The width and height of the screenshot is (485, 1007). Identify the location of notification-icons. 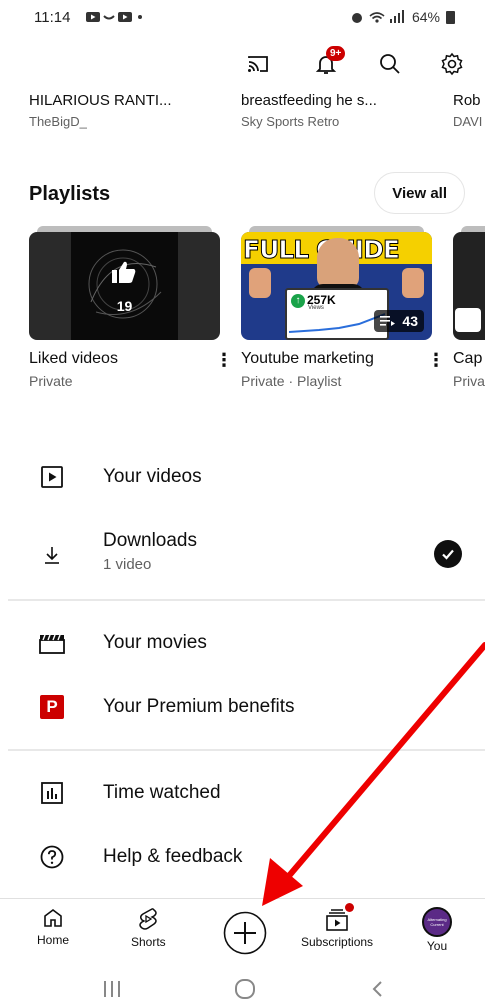
(114, 17).